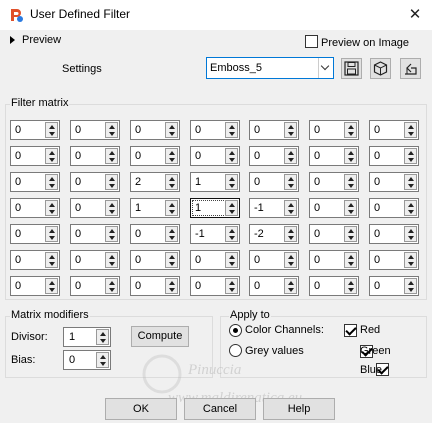 This screenshot has height=423, width=432. Describe the element at coordinates (311, 41) in the screenshot. I see `preview-on-image-box` at that location.